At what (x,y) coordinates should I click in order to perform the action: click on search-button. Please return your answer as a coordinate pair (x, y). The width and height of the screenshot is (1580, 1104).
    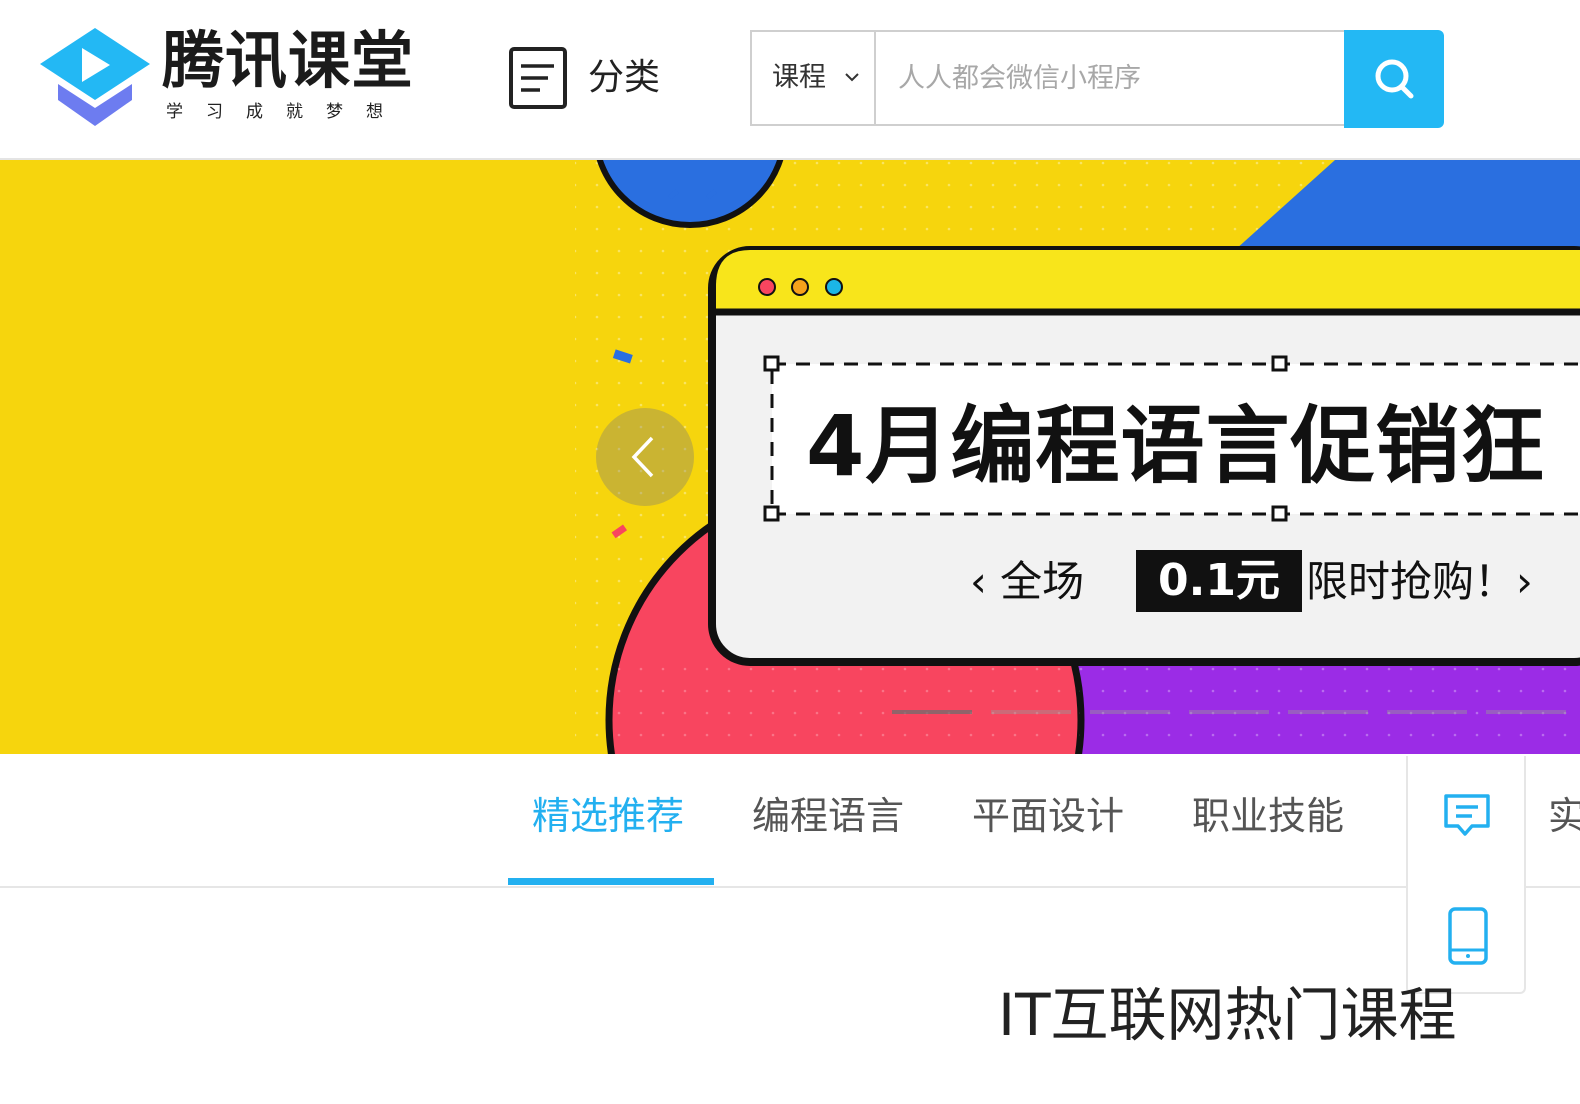
    Looking at the image, I should click on (1394, 79).